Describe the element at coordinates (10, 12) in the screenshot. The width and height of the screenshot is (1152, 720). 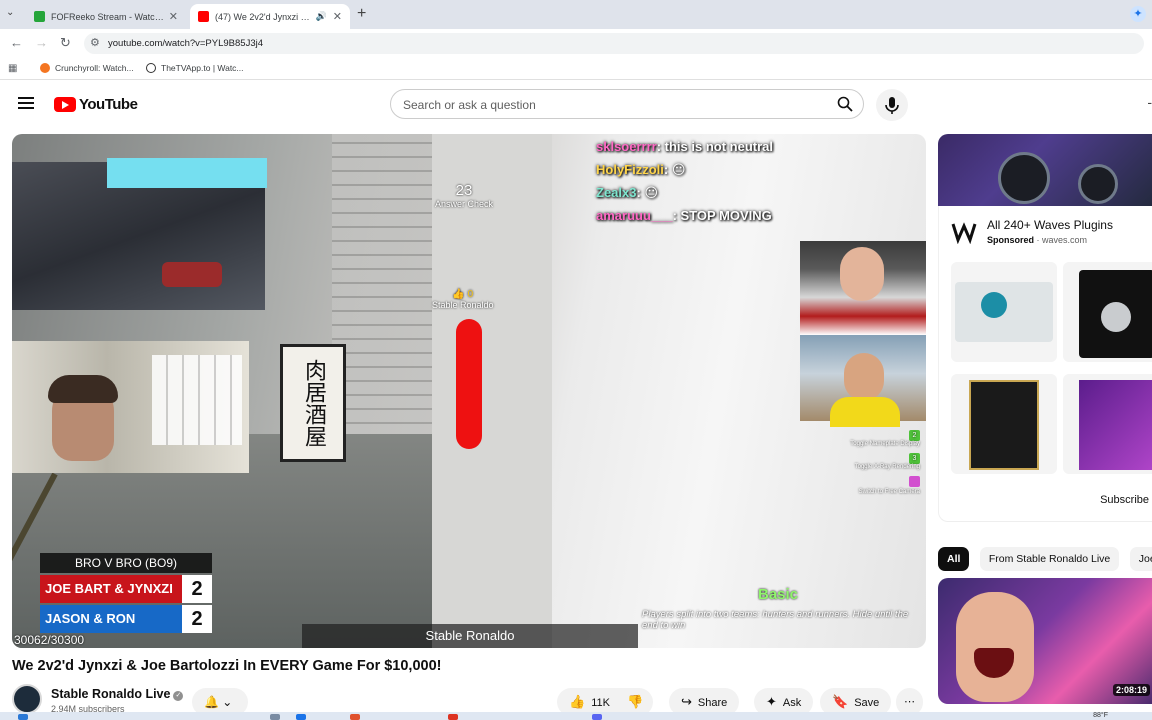
I see `tab-search-icon: ⌄` at that location.